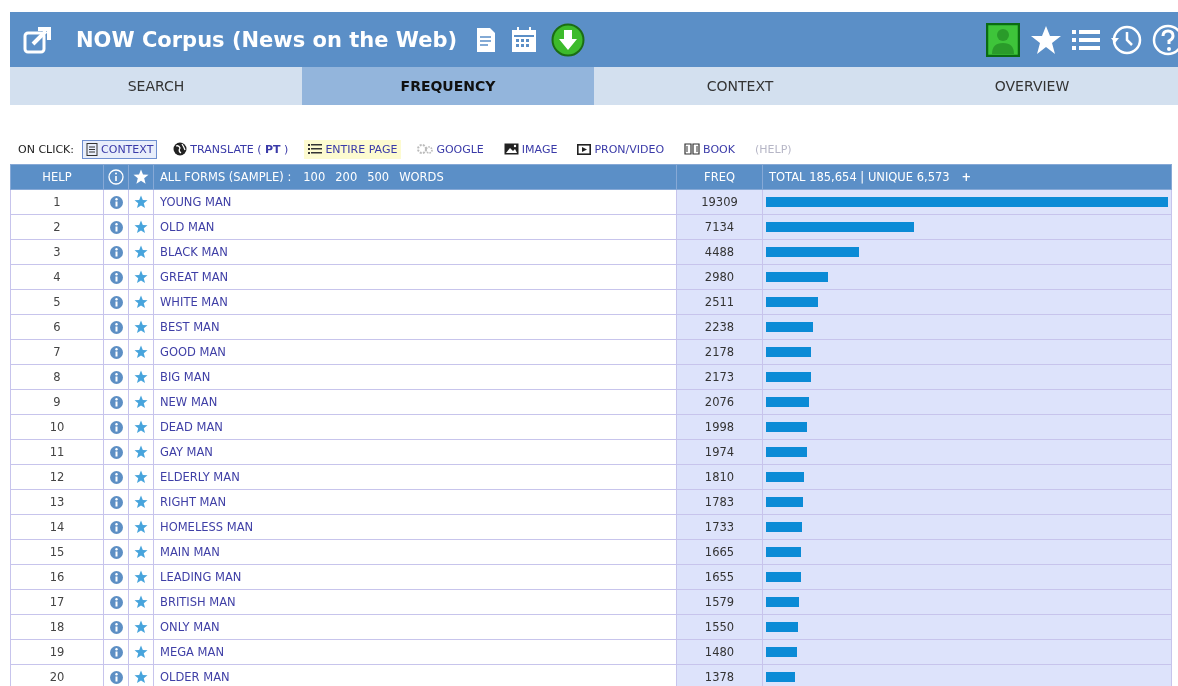 The width and height of the screenshot is (1178, 686). Describe the element at coordinates (194, 302) in the screenshot. I see `word-link: WHITE MAN` at that location.